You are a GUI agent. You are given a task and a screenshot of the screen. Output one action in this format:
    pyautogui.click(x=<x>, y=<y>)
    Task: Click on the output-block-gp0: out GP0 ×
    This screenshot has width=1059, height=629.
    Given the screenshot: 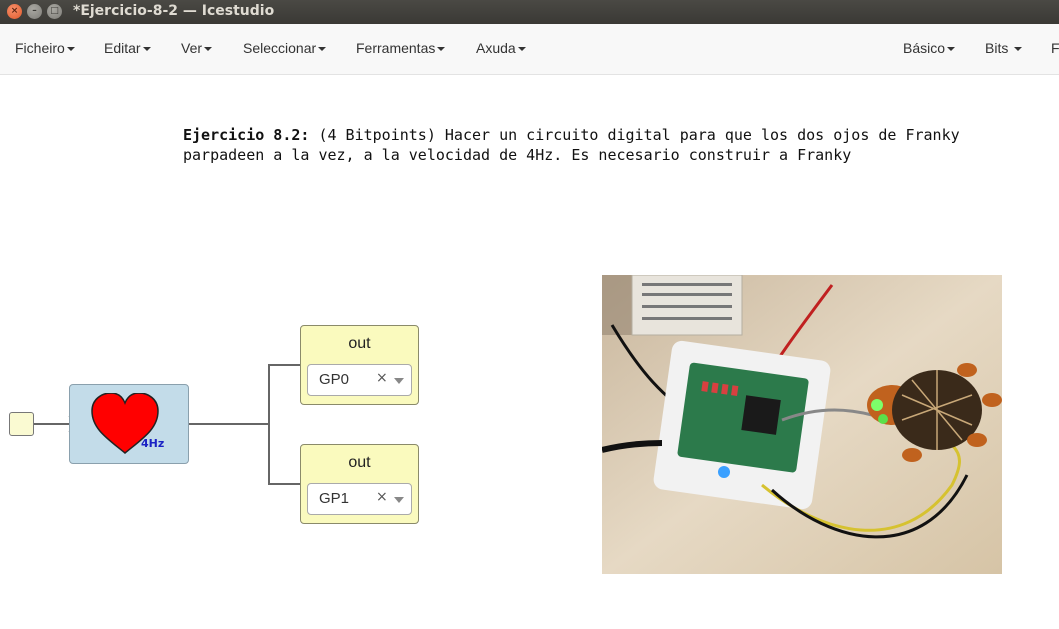 What is the action you would take?
    pyautogui.click(x=359, y=365)
    